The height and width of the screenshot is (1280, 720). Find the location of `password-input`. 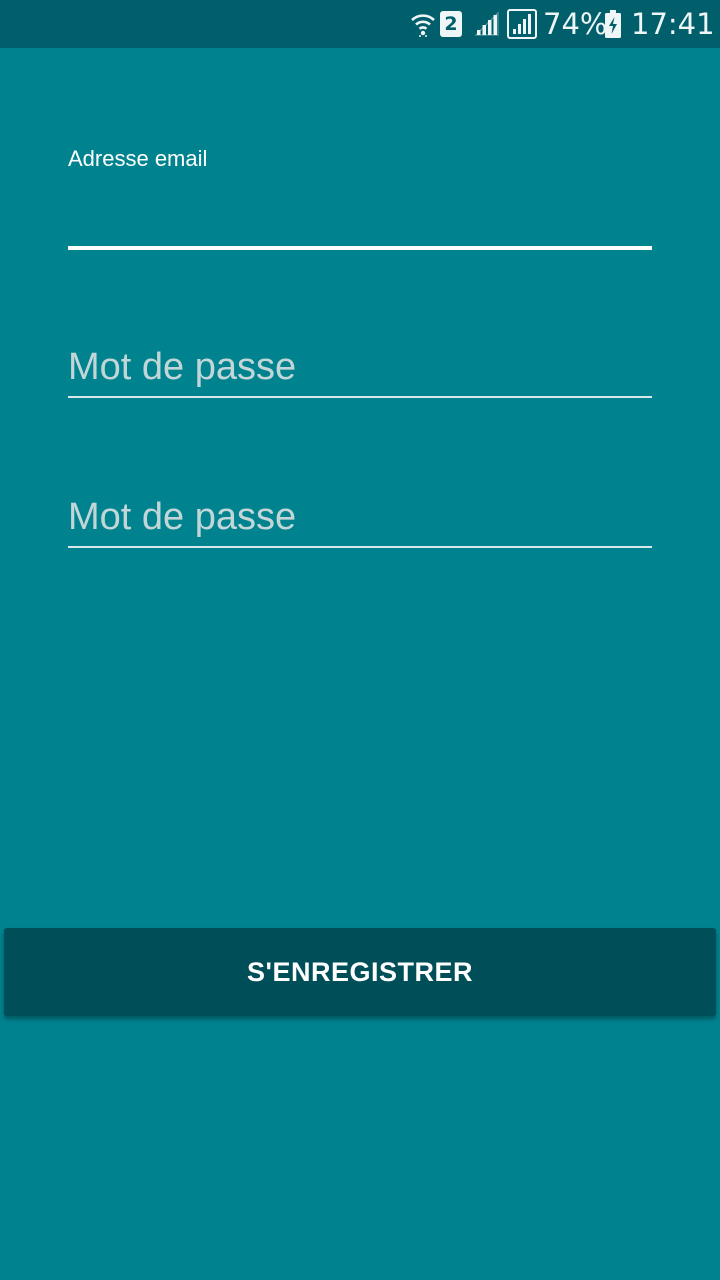

password-input is located at coordinates (360, 367).